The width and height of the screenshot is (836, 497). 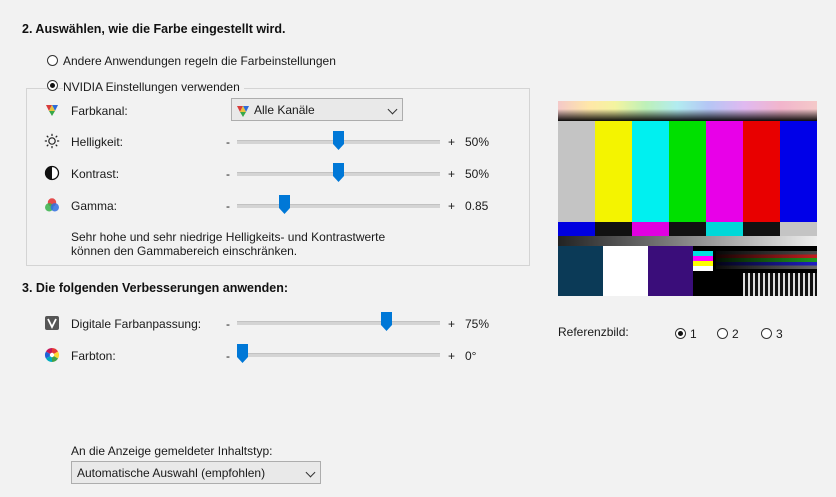 What do you see at coordinates (228, 174) in the screenshot?
I see `kontrast-minus: -` at bounding box center [228, 174].